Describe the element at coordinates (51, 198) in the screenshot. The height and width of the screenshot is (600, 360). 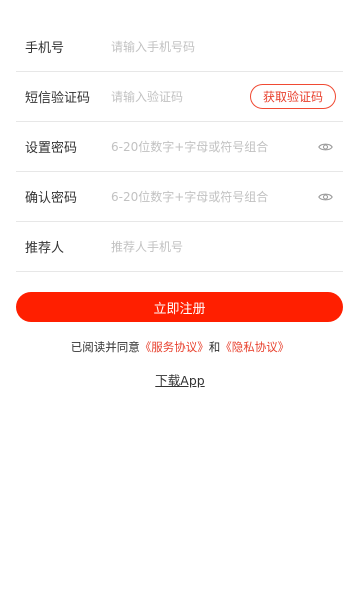
I see `confirm-password-label: 确认密码` at that location.